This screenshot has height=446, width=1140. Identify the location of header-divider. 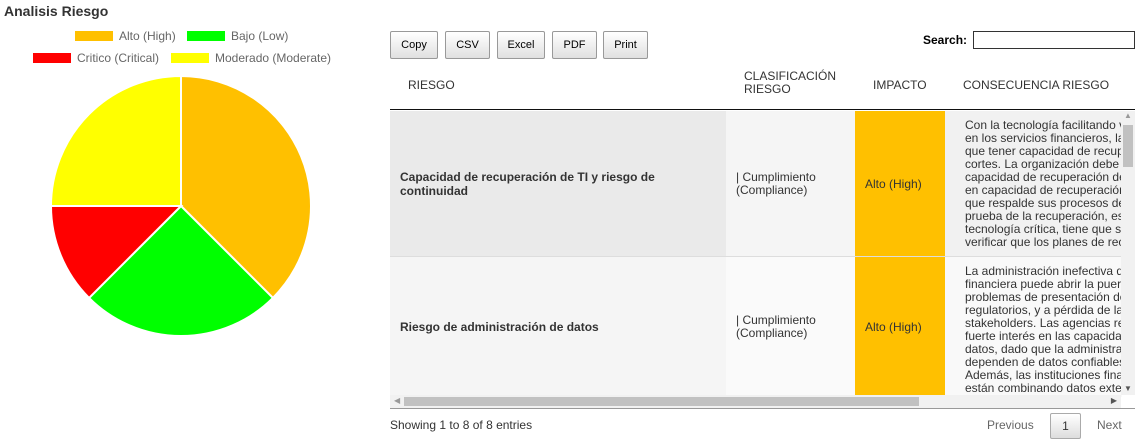
(762, 109).